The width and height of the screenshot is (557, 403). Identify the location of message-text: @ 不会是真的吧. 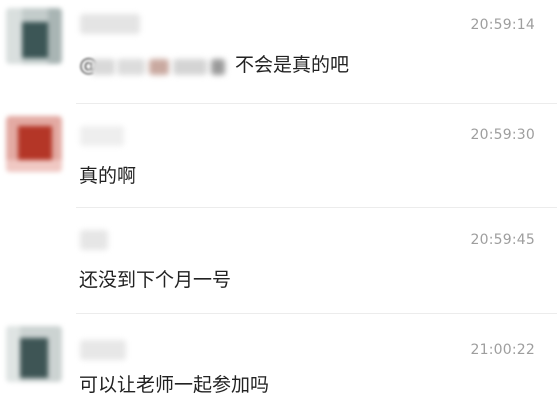
(214, 63).